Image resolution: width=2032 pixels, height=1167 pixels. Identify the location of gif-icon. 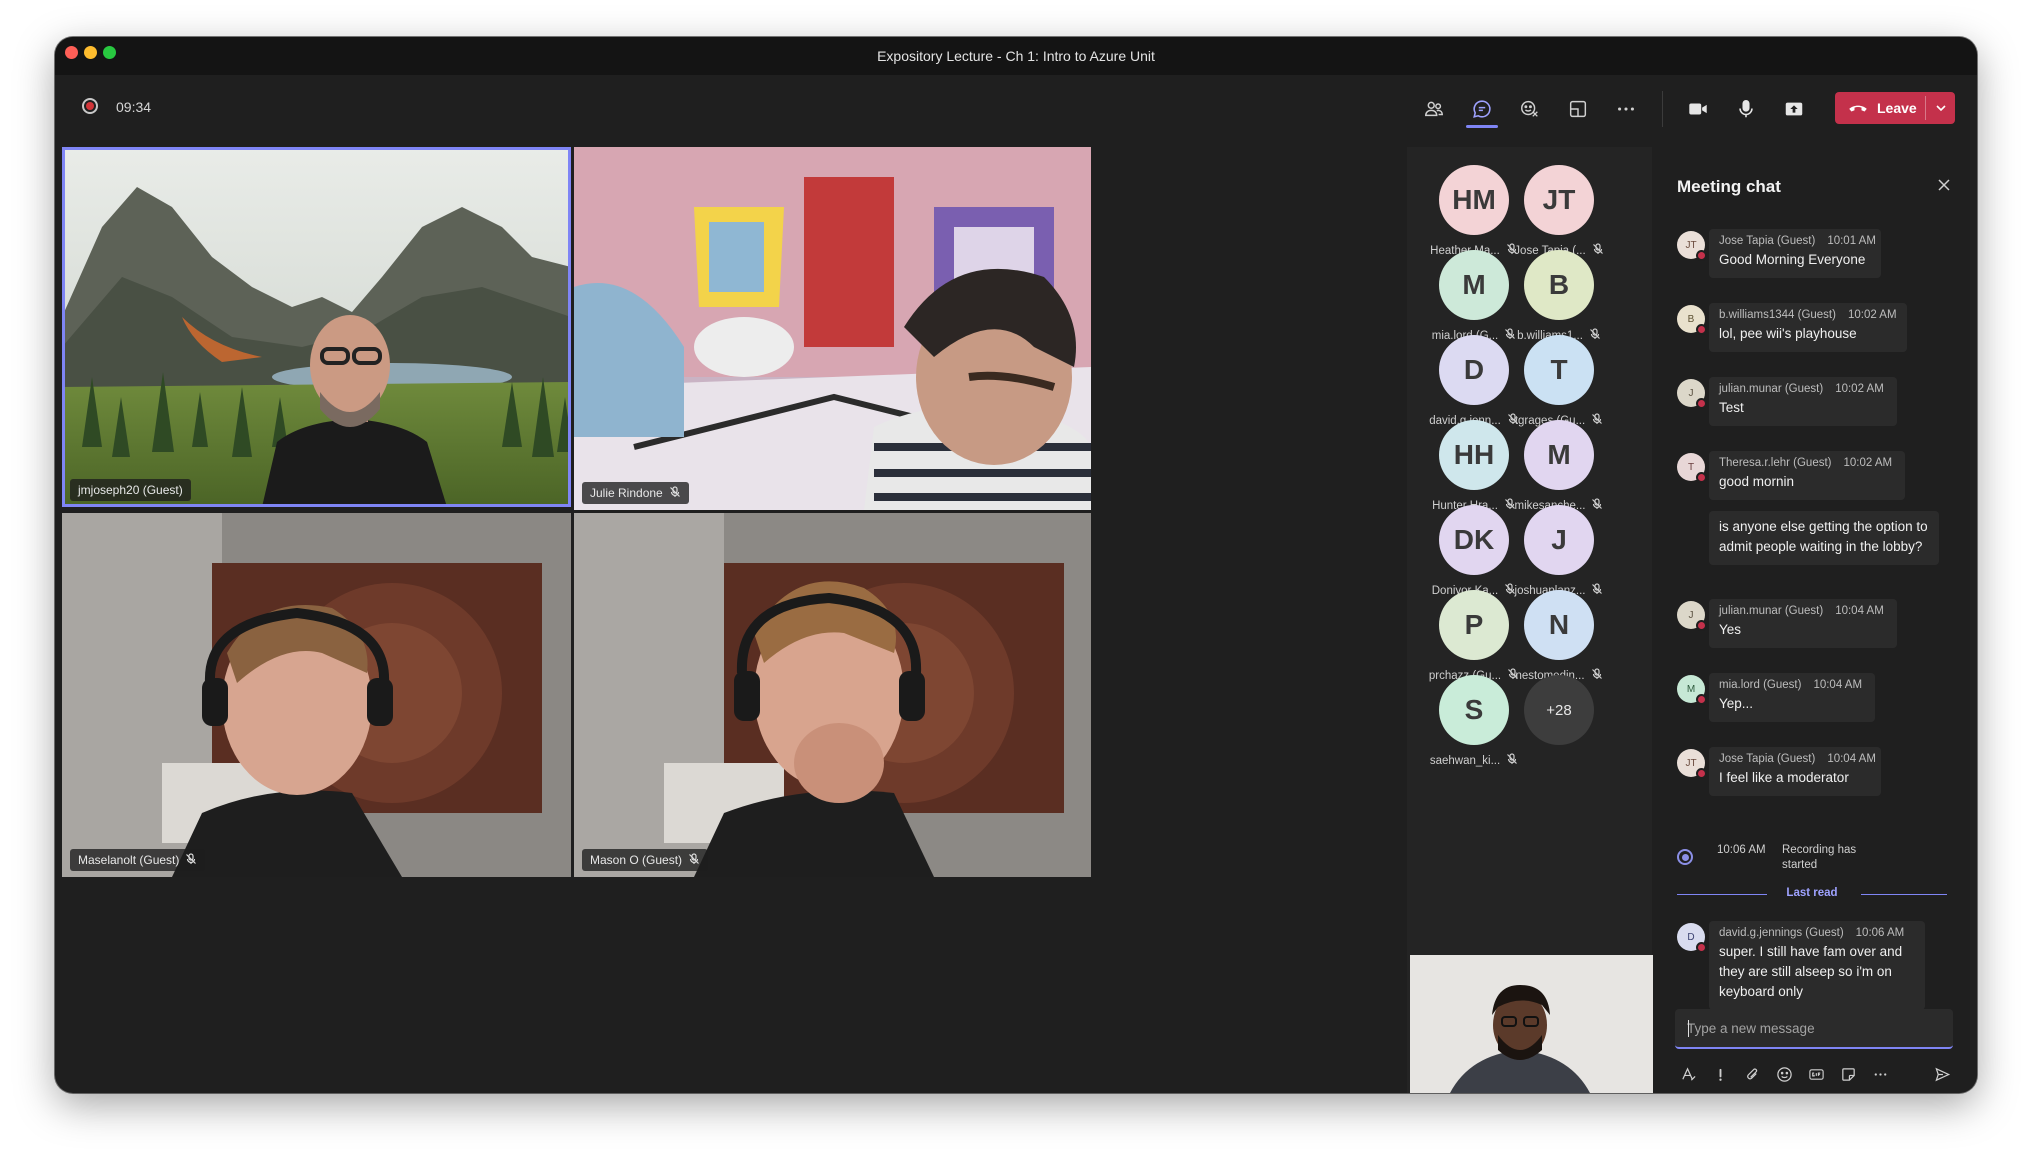
(1816, 1074).